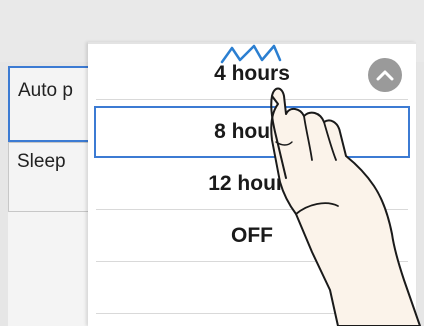  I want to click on setting-item-label: Auto p, so click(45, 90).